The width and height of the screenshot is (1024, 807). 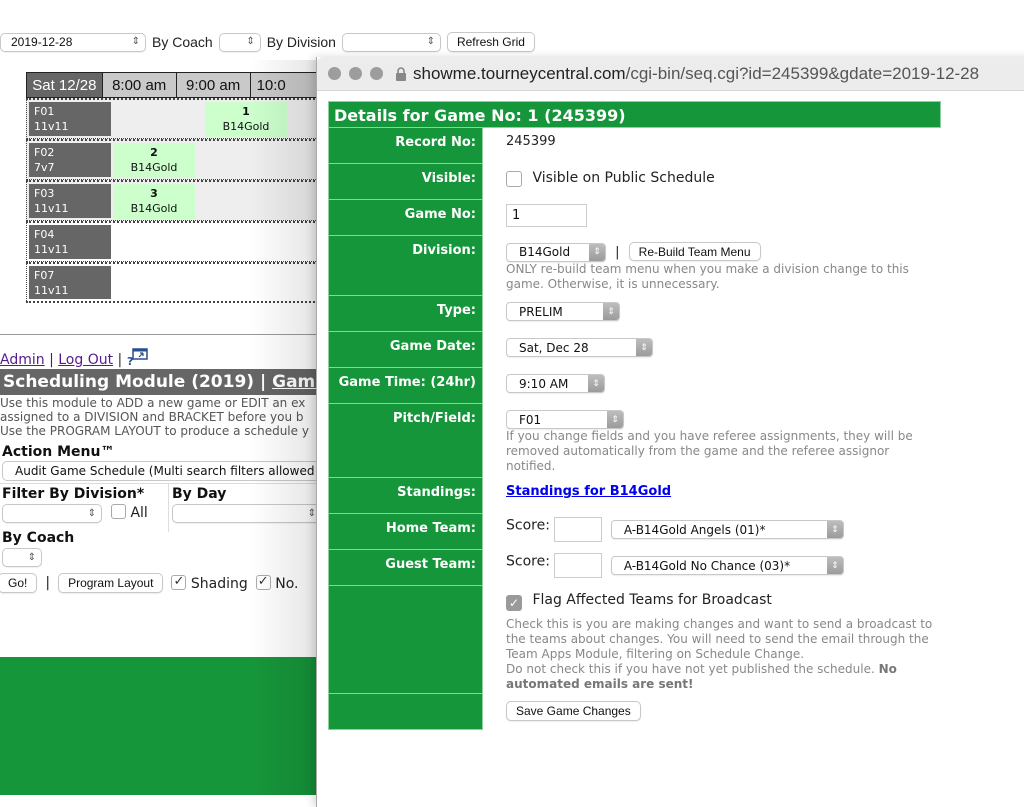 What do you see at coordinates (355, 73) in the screenshot?
I see `minimize-window-button` at bounding box center [355, 73].